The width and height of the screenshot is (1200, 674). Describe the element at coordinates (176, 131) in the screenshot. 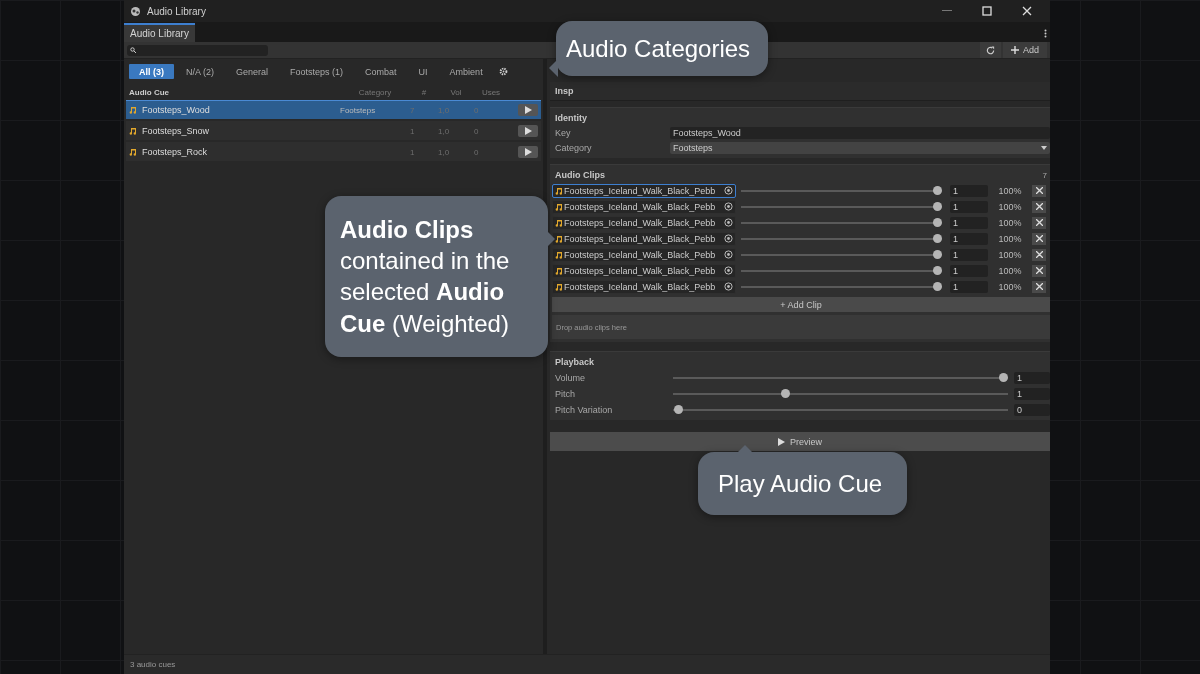

I see `cue-name: Footsteps_Snow` at that location.